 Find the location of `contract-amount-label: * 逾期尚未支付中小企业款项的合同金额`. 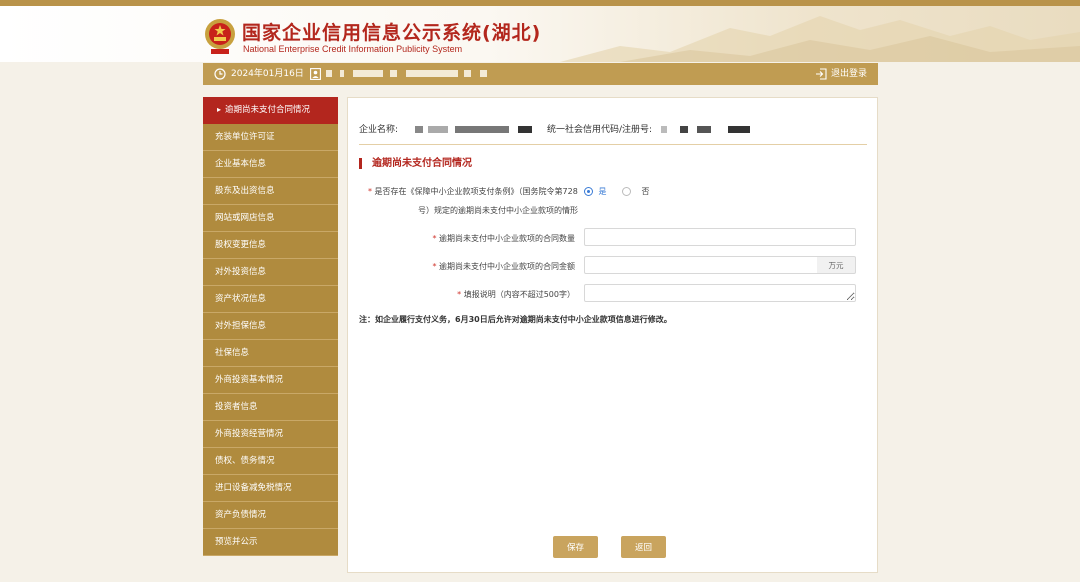

contract-amount-label: * 逾期尚未支付中小企业款项的合同金额 is located at coordinates (503, 266).